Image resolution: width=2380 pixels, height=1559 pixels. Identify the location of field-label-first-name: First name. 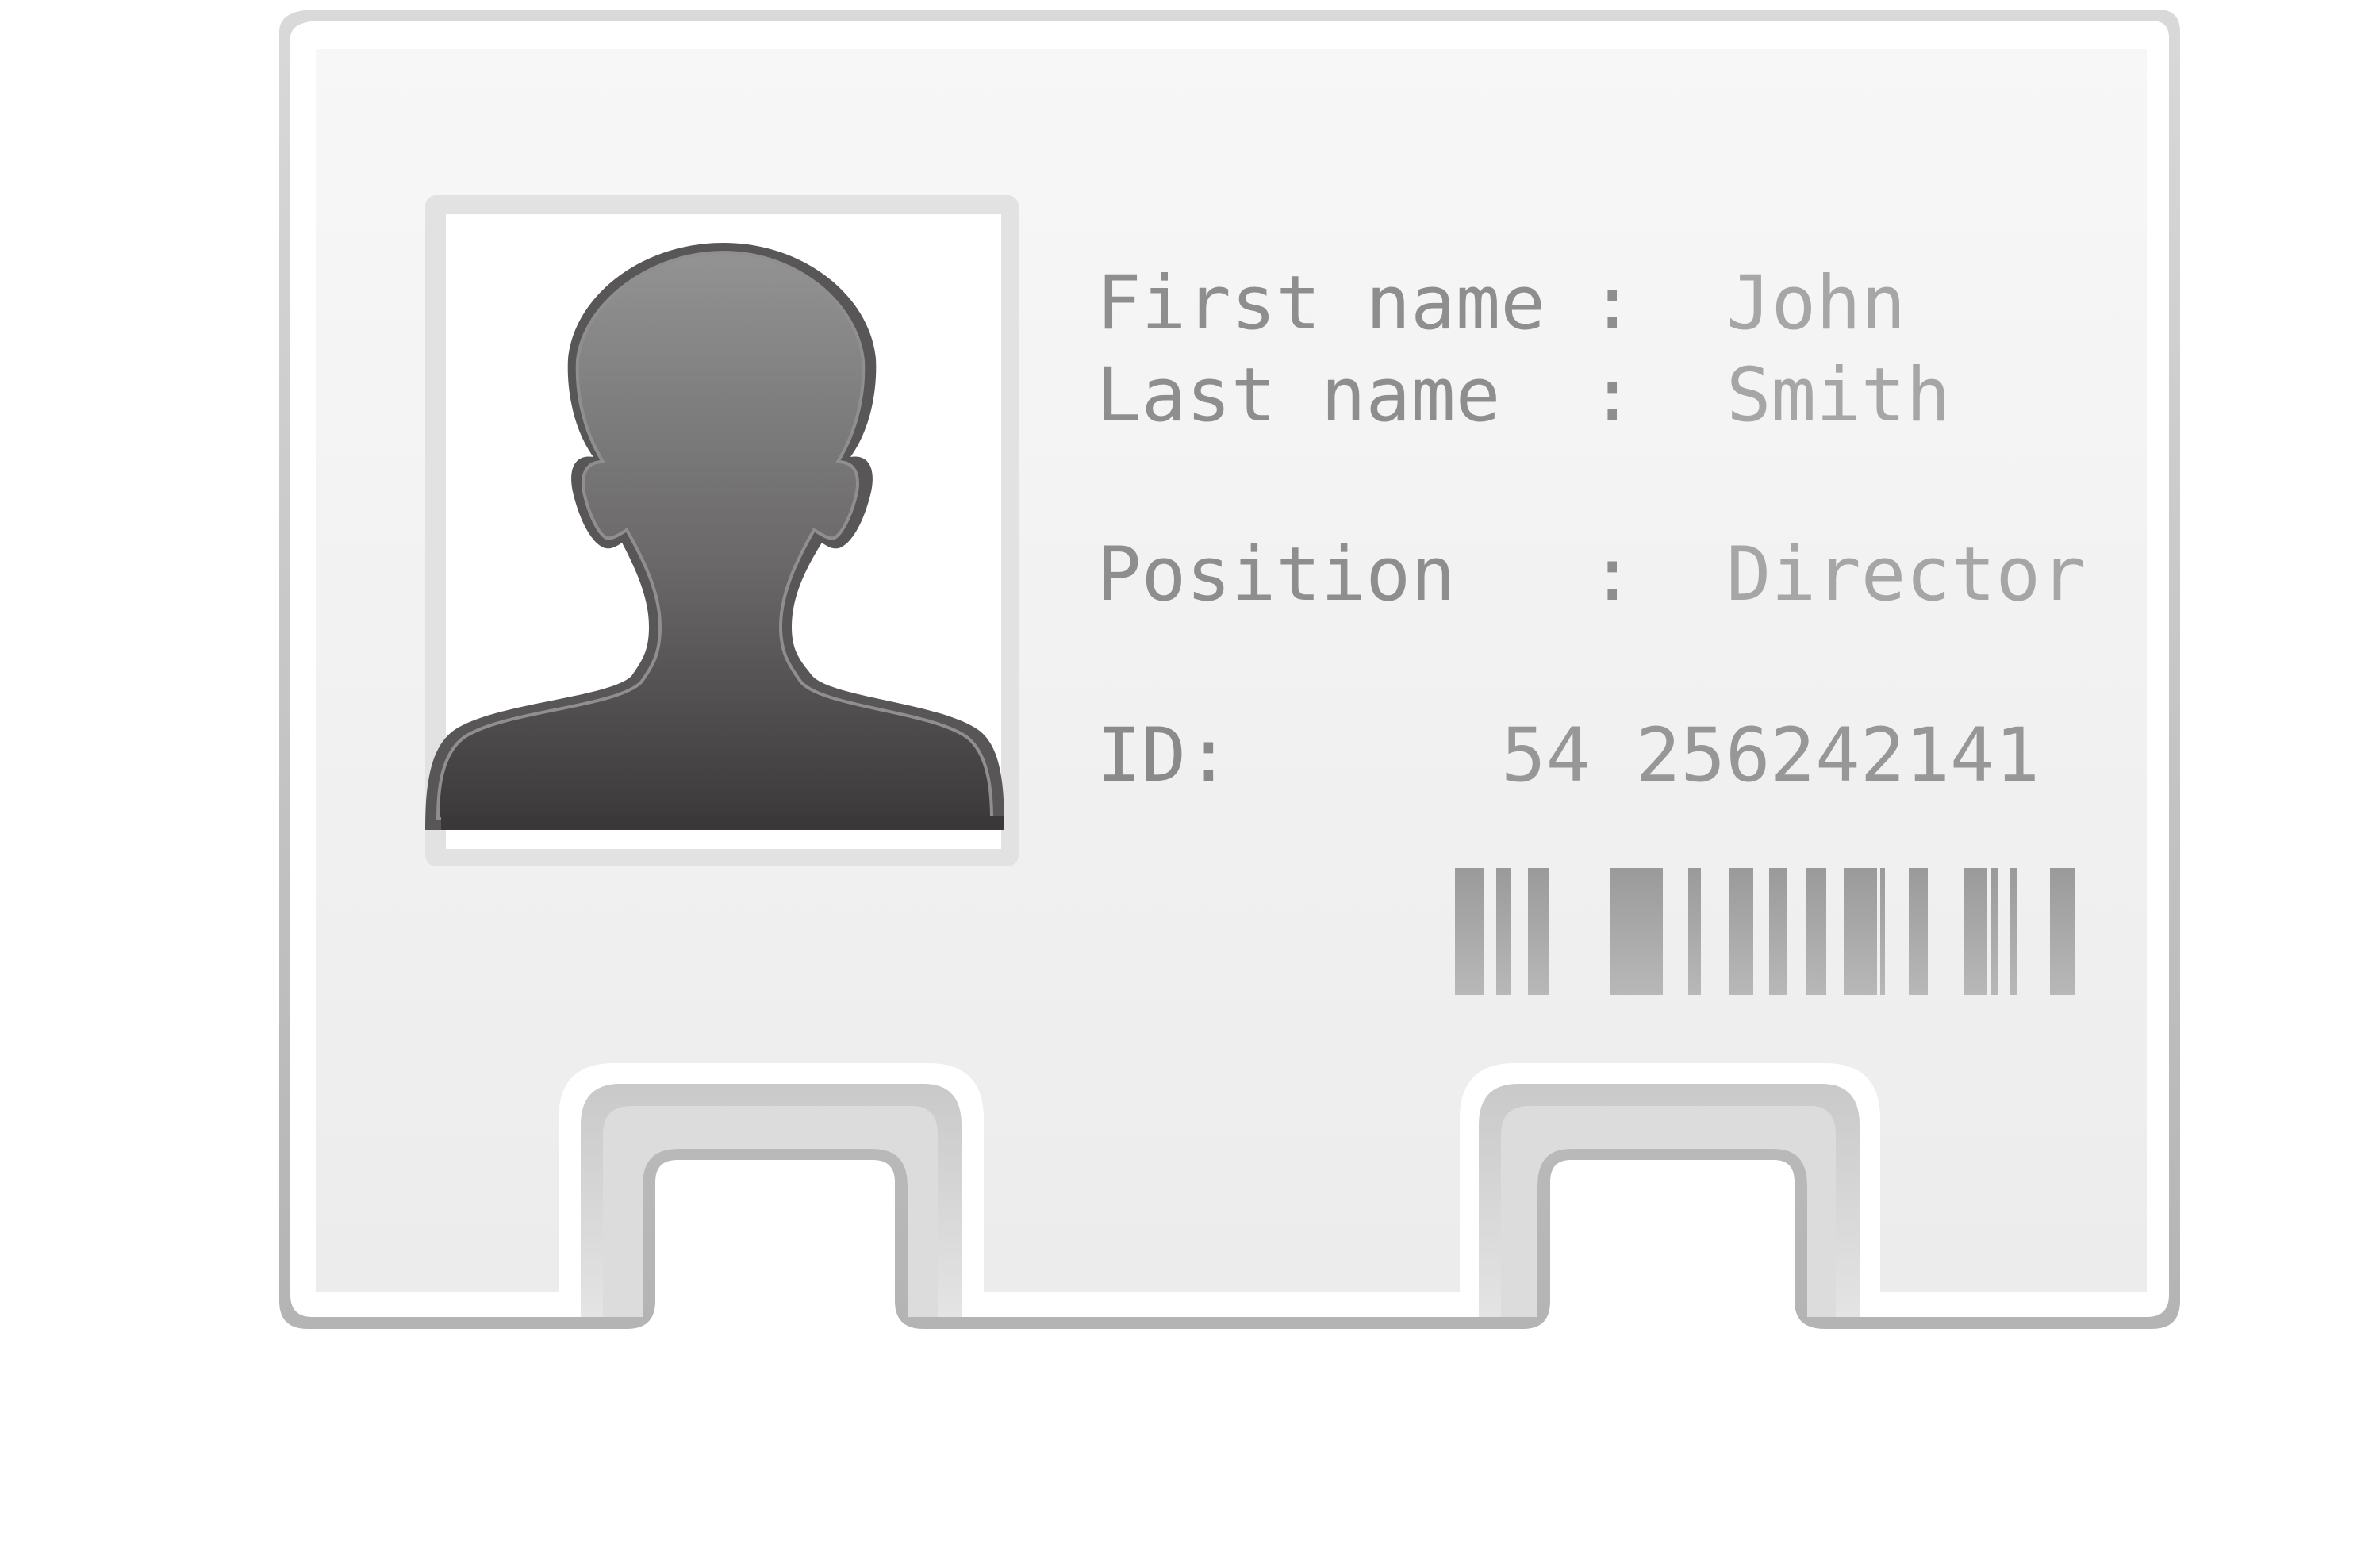
(1320, 304).